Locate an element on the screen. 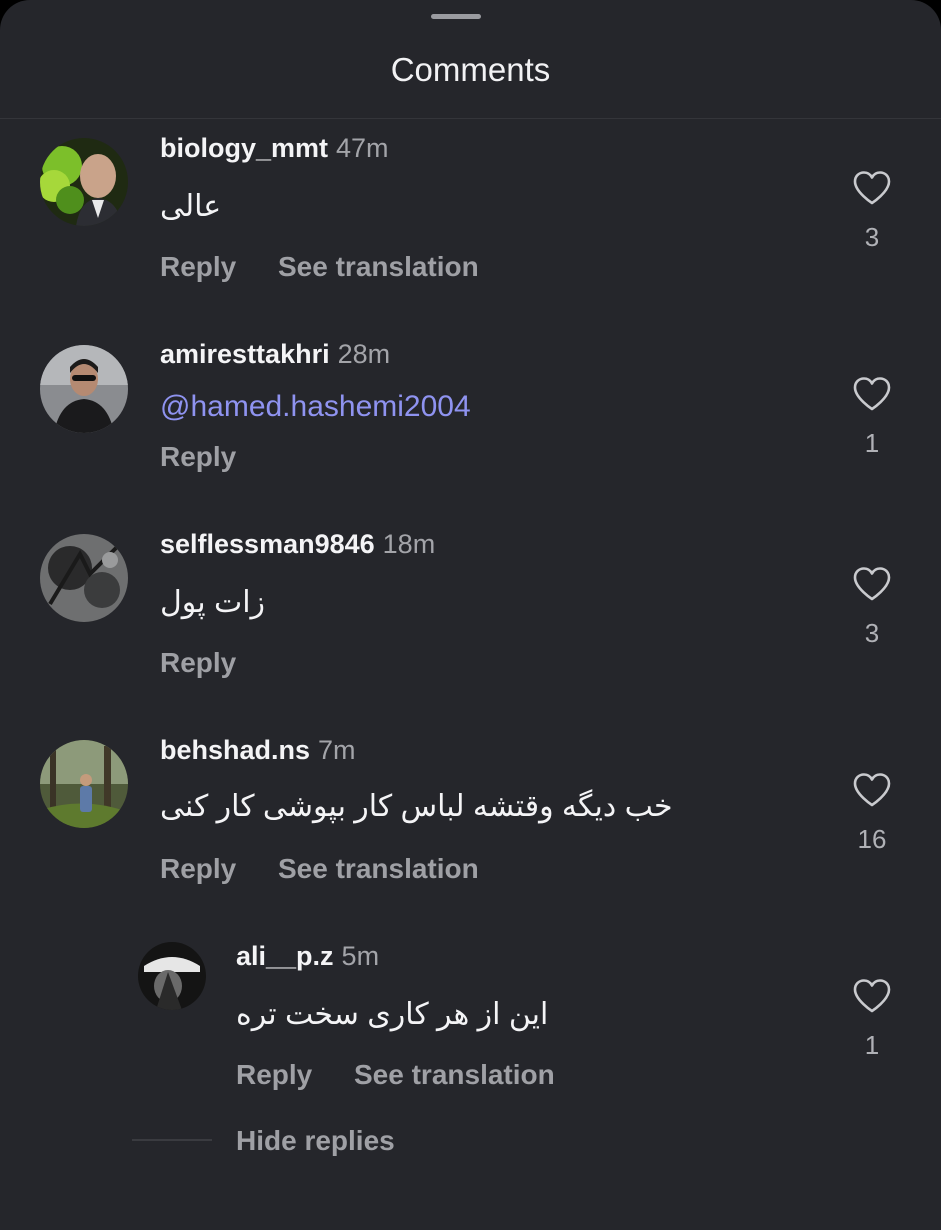 This screenshot has width=941, height=1230. comment-username: behshad.ns 7m is located at coordinates (258, 750).